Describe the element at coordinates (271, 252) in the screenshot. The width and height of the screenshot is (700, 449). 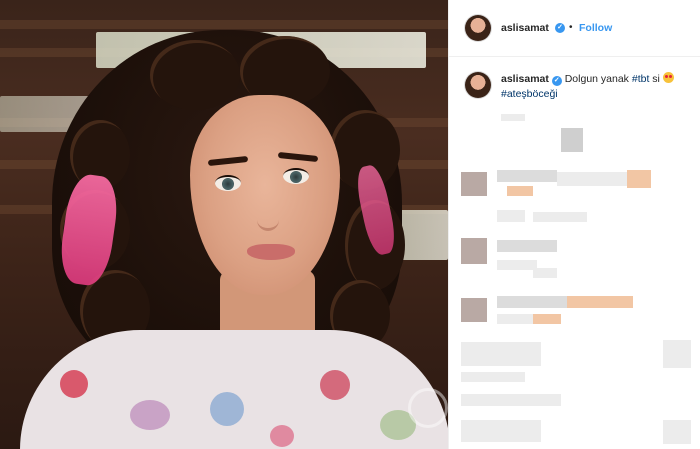
I see `lips` at that location.